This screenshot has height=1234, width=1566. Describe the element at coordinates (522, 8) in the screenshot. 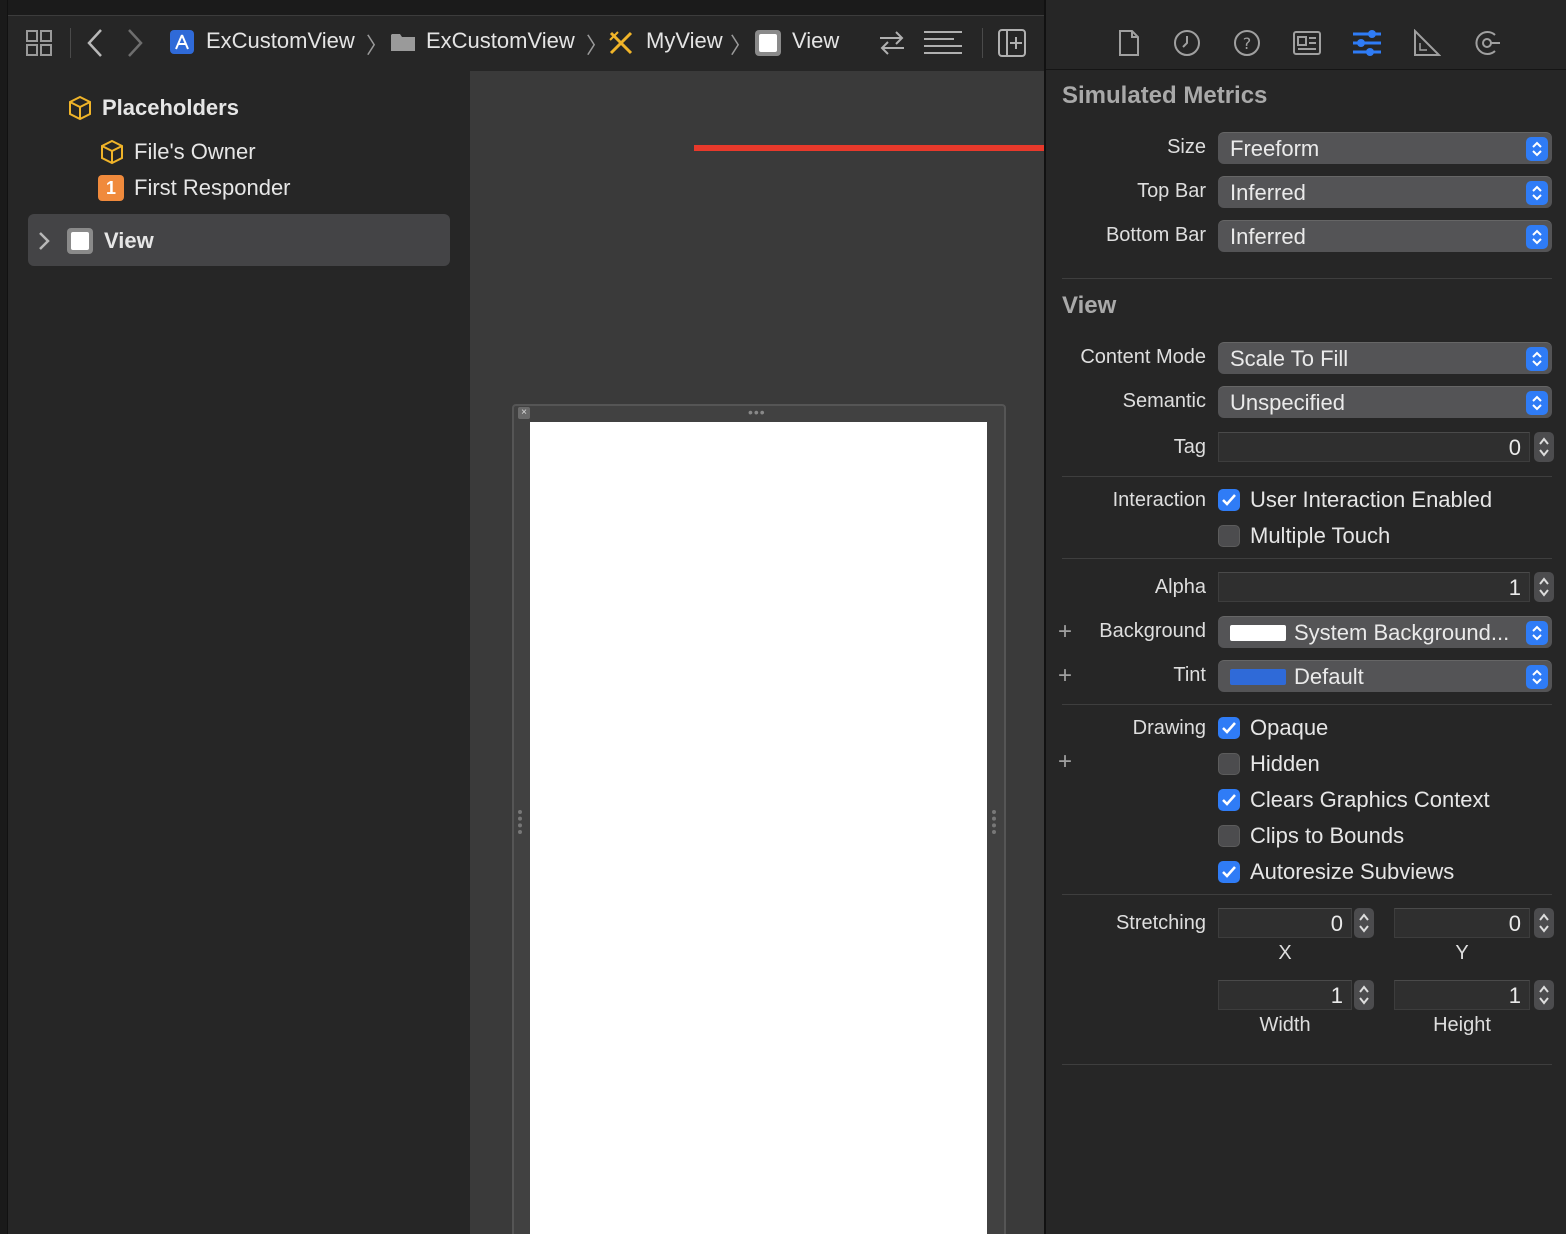

I see `editor-top-strip` at that location.